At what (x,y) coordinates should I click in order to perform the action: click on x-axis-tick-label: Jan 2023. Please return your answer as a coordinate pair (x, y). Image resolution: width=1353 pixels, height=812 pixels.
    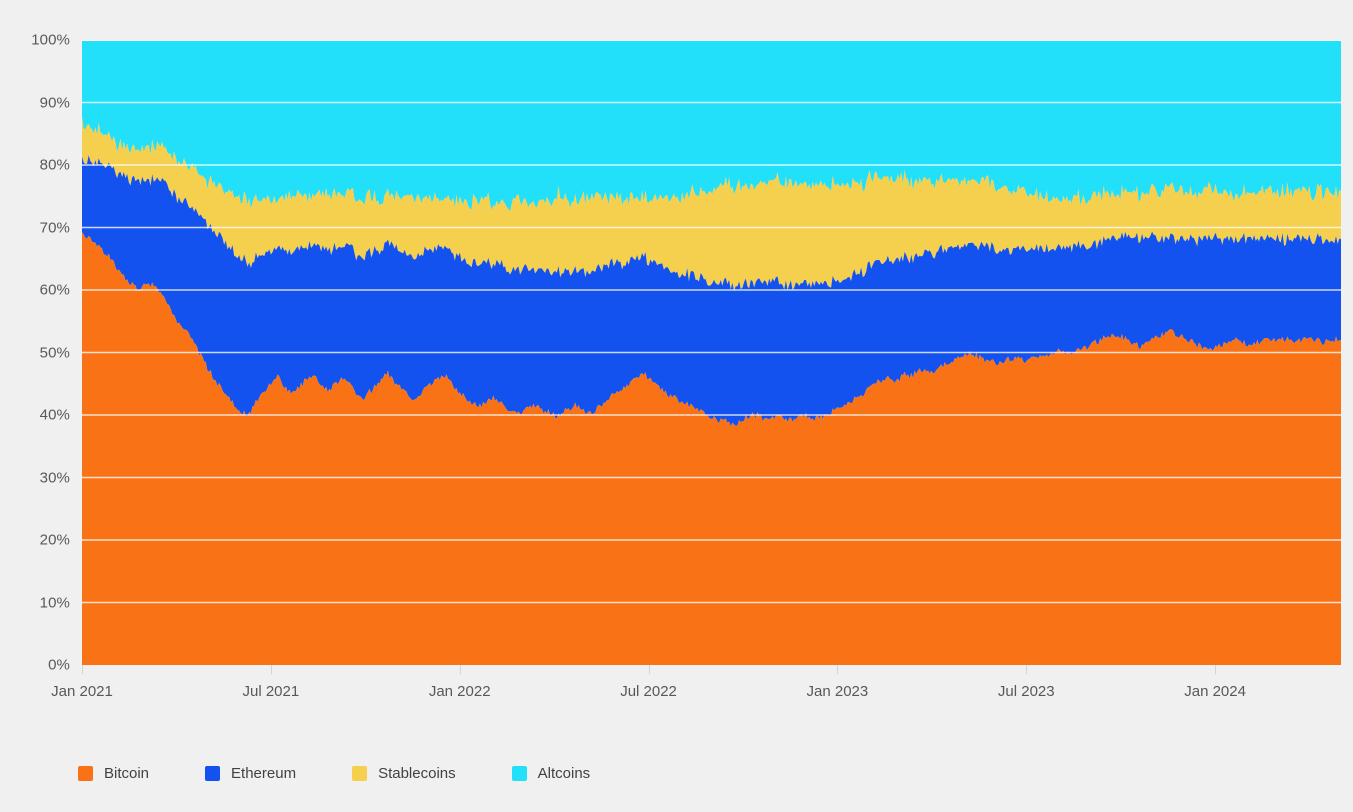
    Looking at the image, I should click on (837, 691).